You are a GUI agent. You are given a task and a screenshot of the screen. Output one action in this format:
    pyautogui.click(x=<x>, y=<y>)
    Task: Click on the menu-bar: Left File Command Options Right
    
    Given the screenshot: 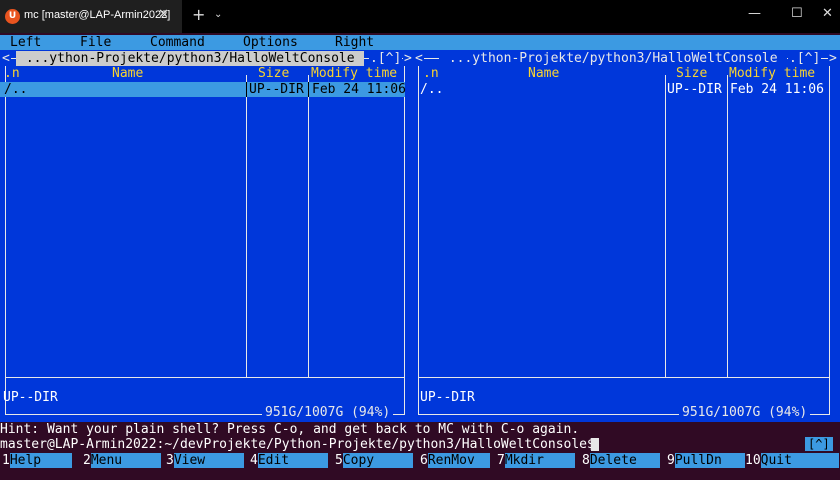 What is the action you would take?
    pyautogui.click(x=420, y=42)
    